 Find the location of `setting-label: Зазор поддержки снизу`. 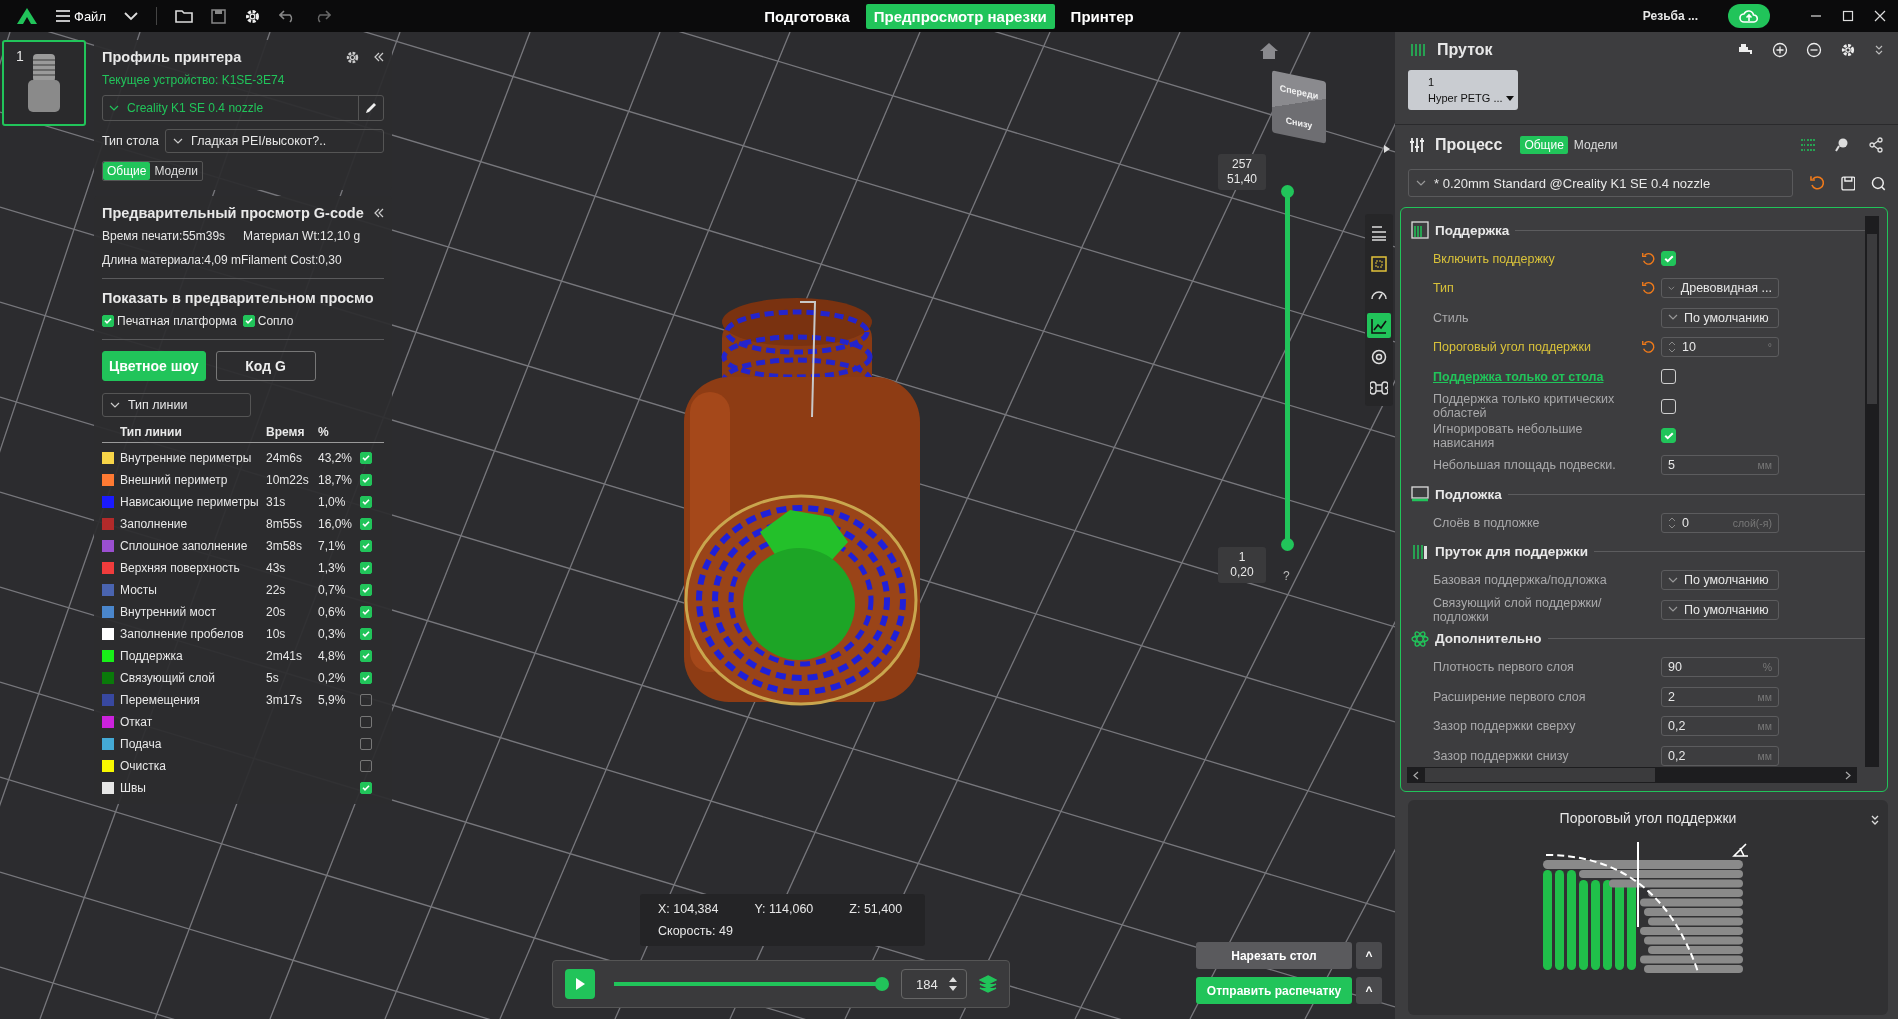

setting-label: Зазор поддержки снизу is located at coordinates (1501, 755).